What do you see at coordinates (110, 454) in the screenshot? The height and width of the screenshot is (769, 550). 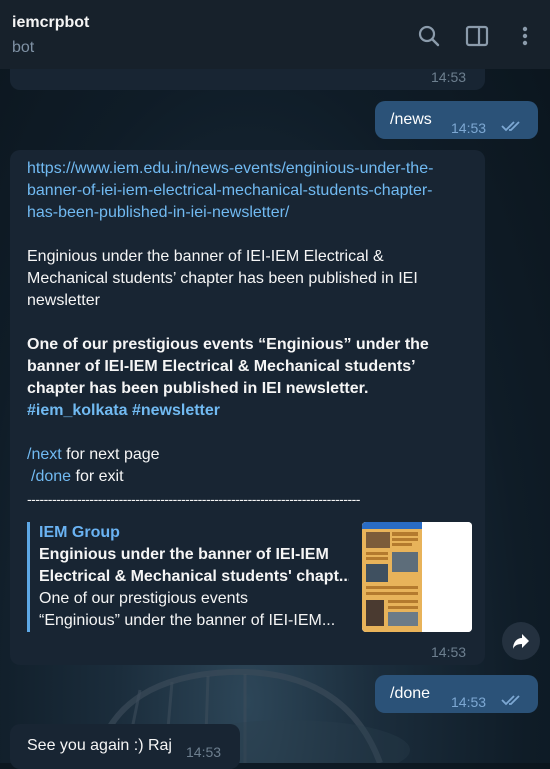 I see `next-command-text: for next page` at bounding box center [110, 454].